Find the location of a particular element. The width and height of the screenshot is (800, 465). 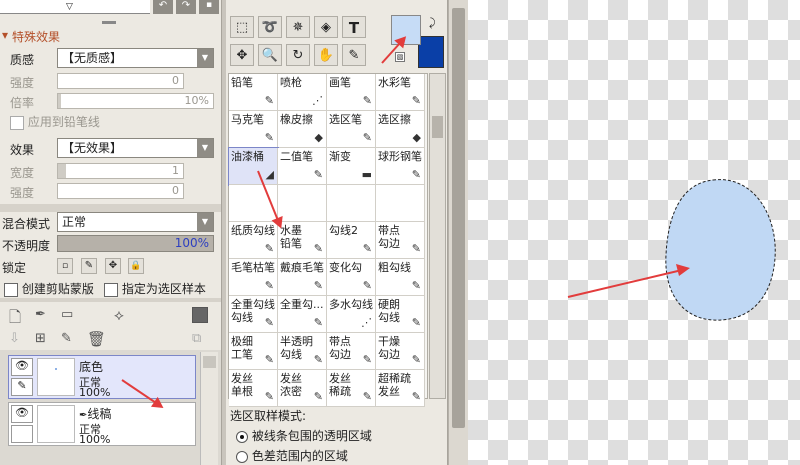

tool-slot: 画笔 ✎ is located at coordinates (351, 92).